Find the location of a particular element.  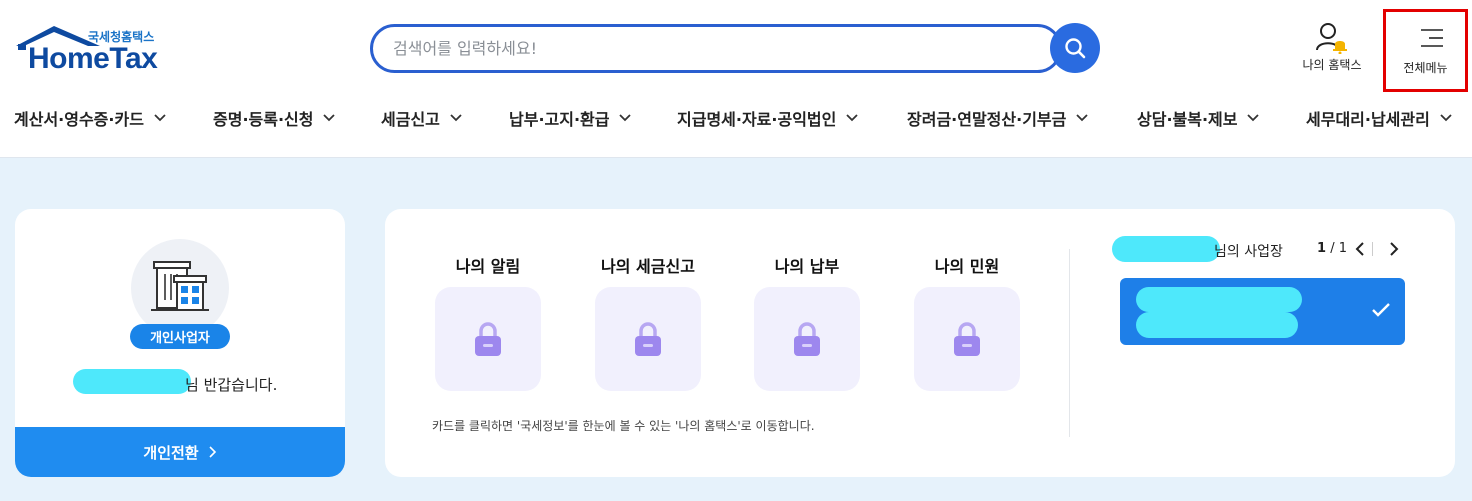

tile-my-alerts: 나의 알림 is located at coordinates (488, 322).